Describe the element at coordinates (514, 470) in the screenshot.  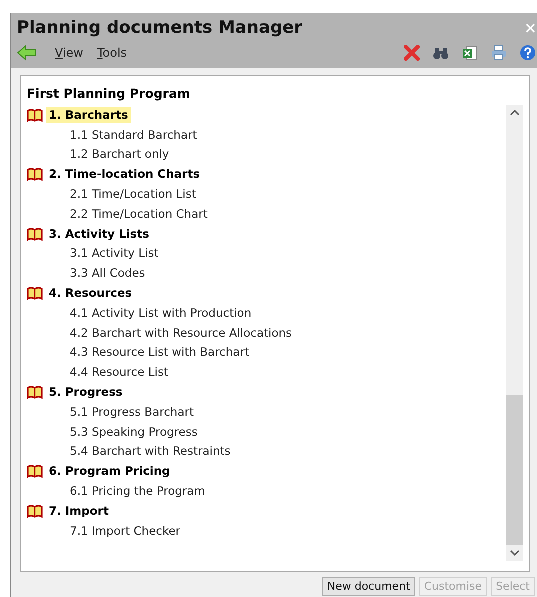
I see `scroll-thumb` at that location.